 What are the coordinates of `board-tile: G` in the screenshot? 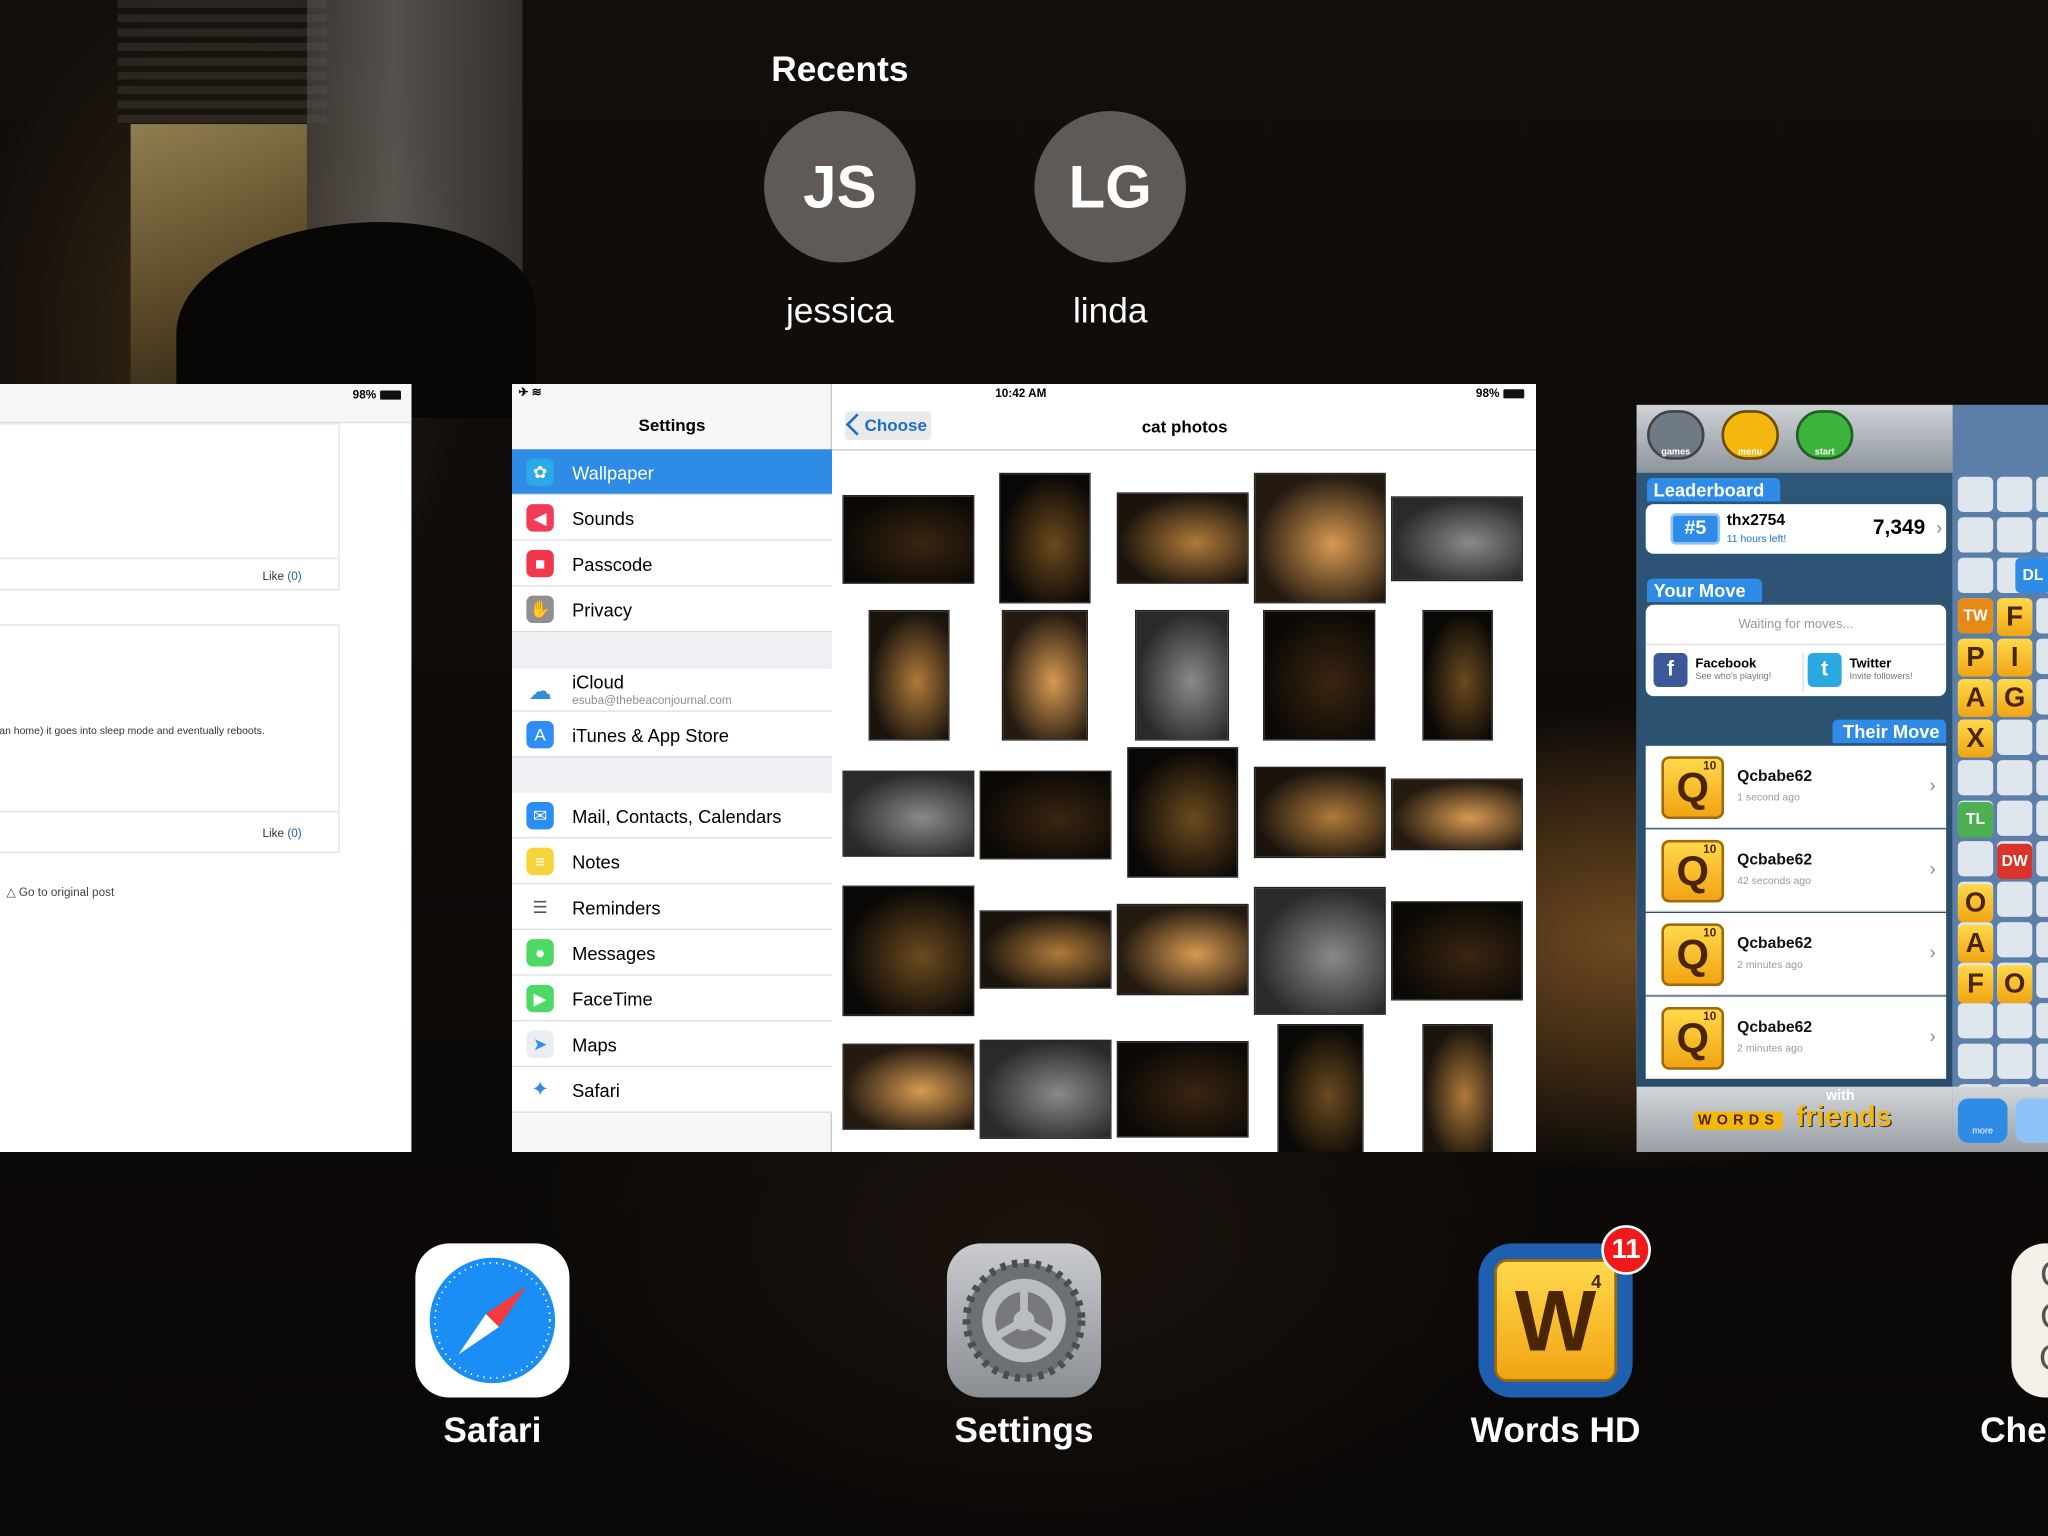 It's located at (2015, 698).